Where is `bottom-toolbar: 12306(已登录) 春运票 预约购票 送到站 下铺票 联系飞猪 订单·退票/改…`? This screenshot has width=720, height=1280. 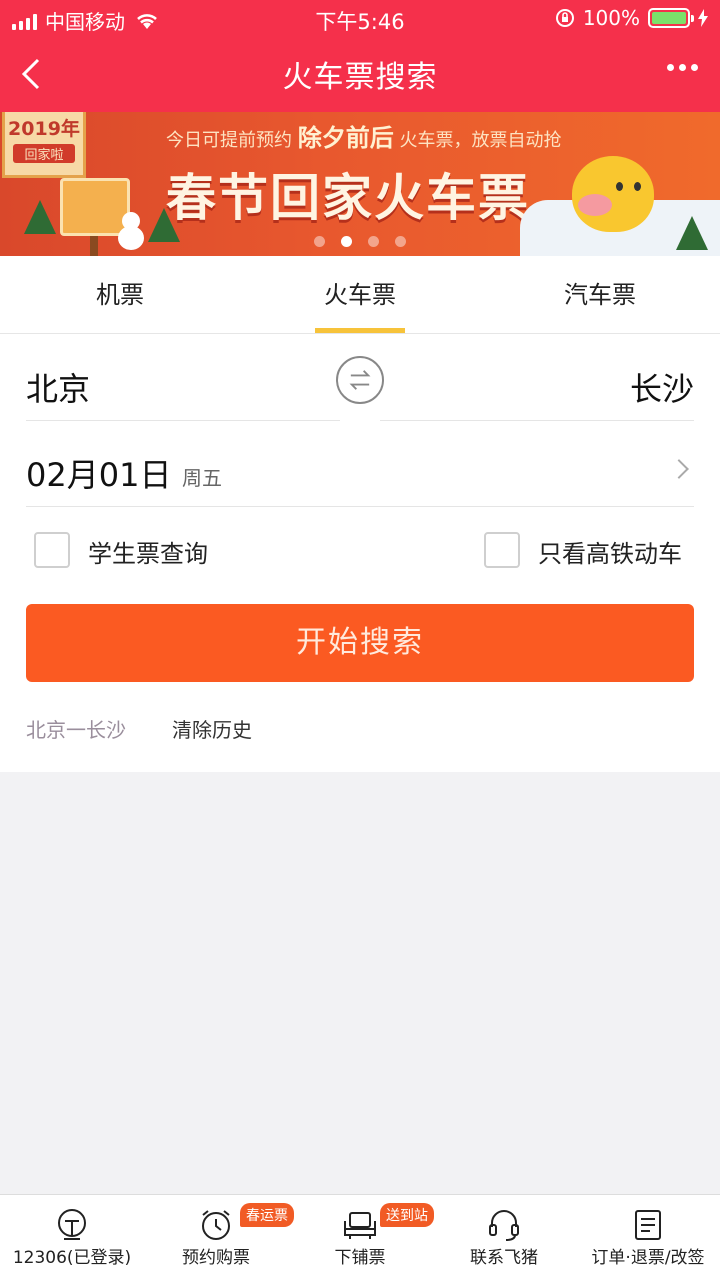
bottom-toolbar: 12306(已登录) 春运票 预约购票 送到站 下铺票 联系飞猪 订单·退票/改… is located at coordinates (360, 1237).